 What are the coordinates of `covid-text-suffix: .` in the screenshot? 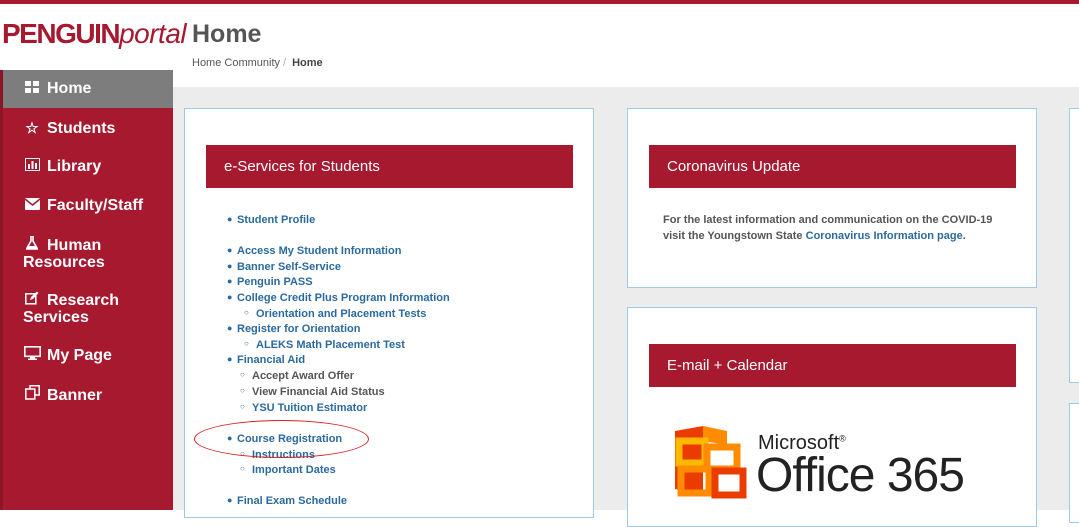 It's located at (964, 235).